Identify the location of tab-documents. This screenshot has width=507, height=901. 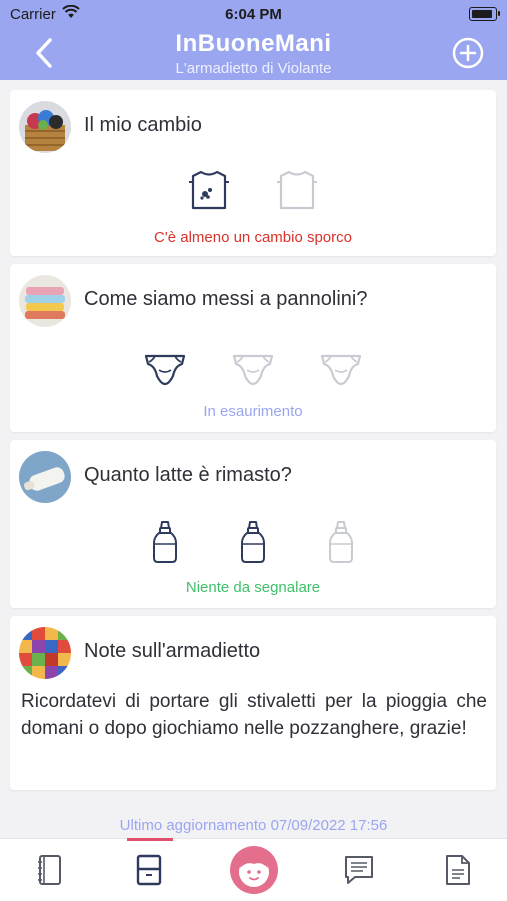
(458, 870).